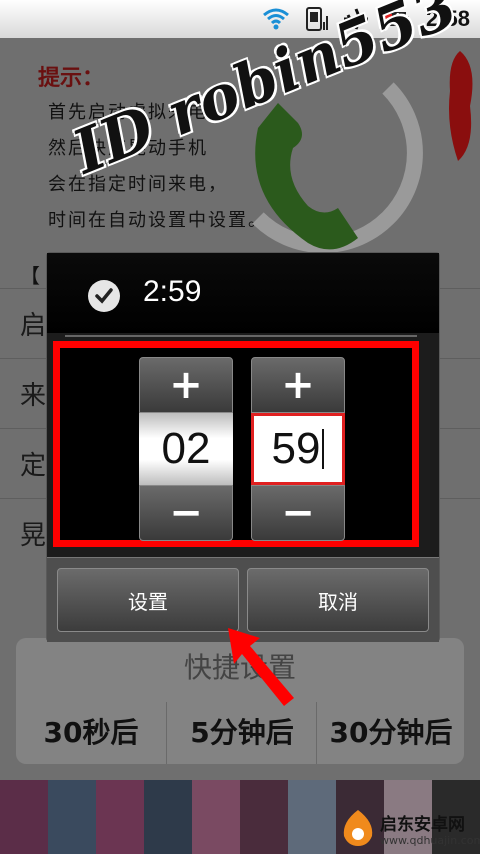 The height and width of the screenshot is (854, 480). What do you see at coordinates (186, 513) in the screenshot?
I see `hour-decrement-button: −` at bounding box center [186, 513].